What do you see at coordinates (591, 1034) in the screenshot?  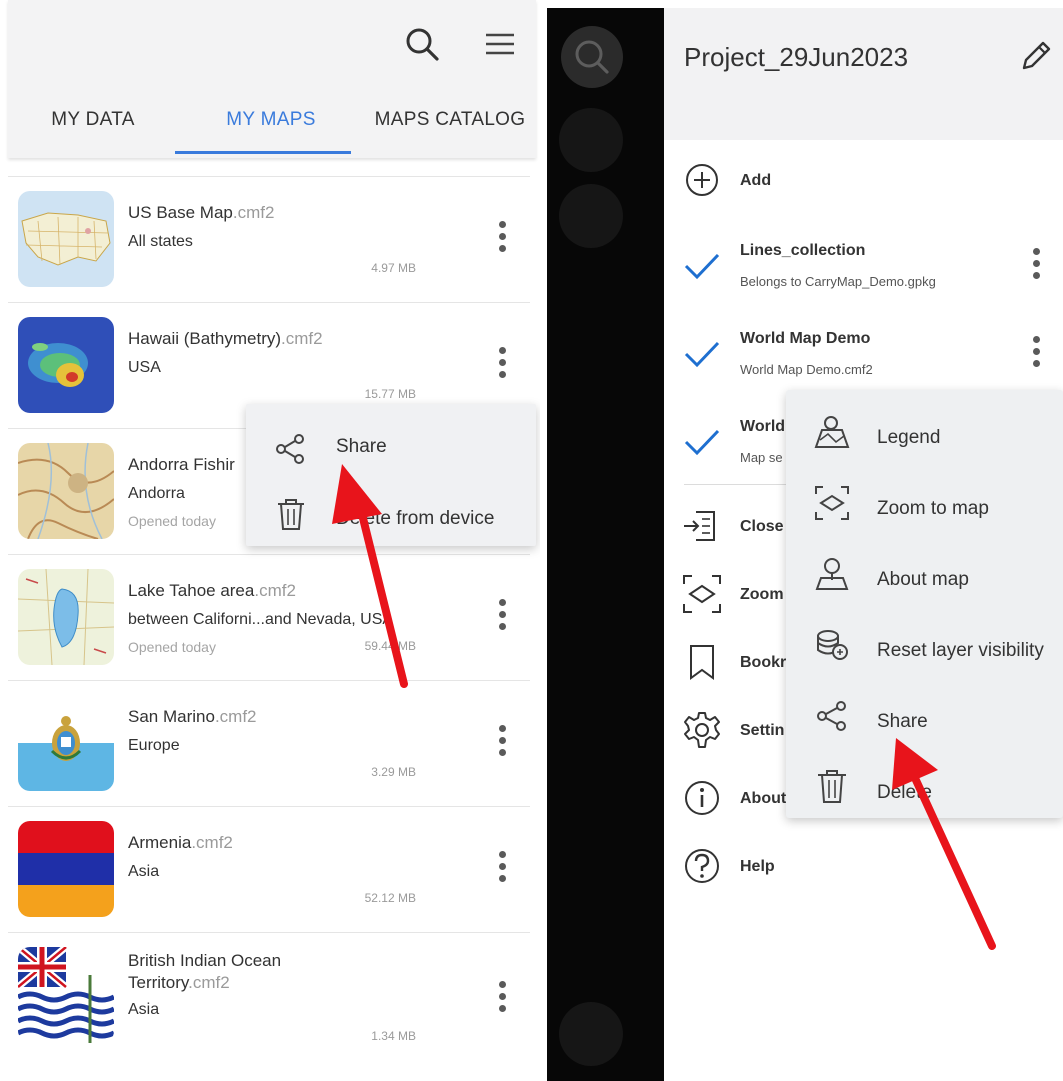 I see `more-icon` at bounding box center [591, 1034].